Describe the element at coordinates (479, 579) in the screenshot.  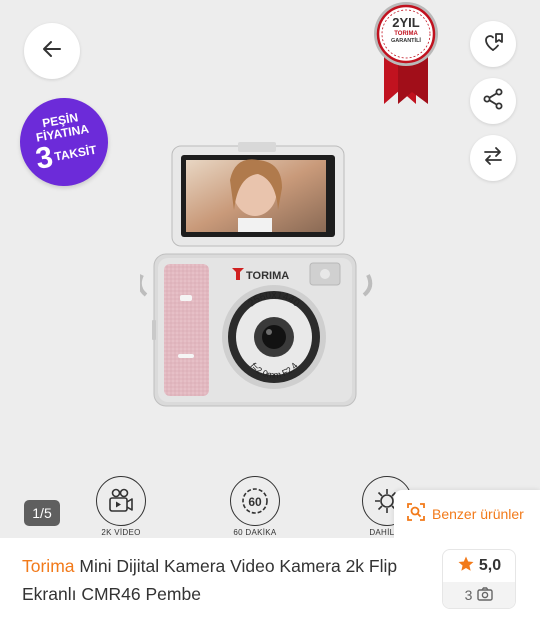
I see `rating-summary: 5,0 3` at that location.